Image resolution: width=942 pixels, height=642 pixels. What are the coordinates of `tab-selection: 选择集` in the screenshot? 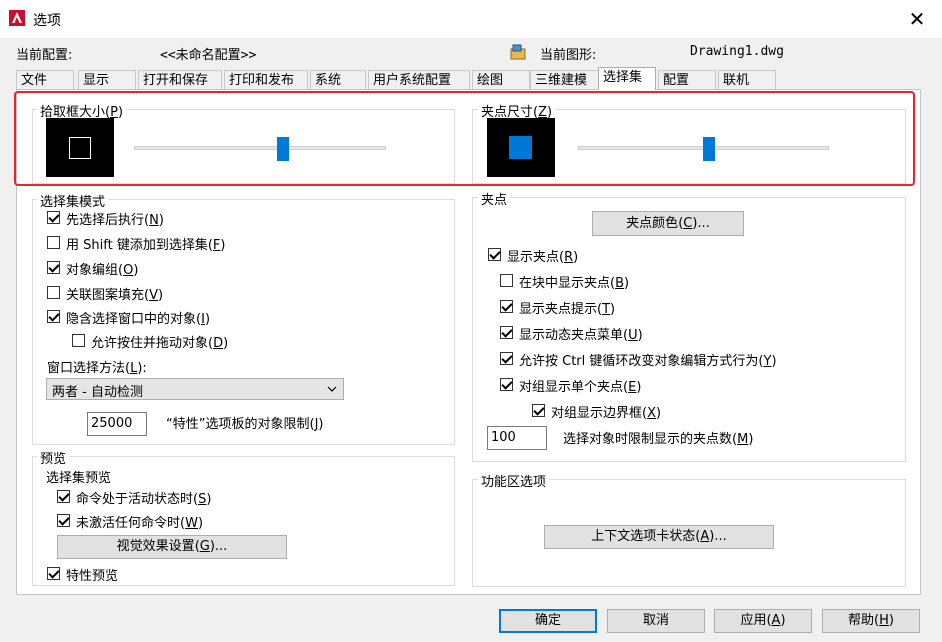 It's located at (627, 78).